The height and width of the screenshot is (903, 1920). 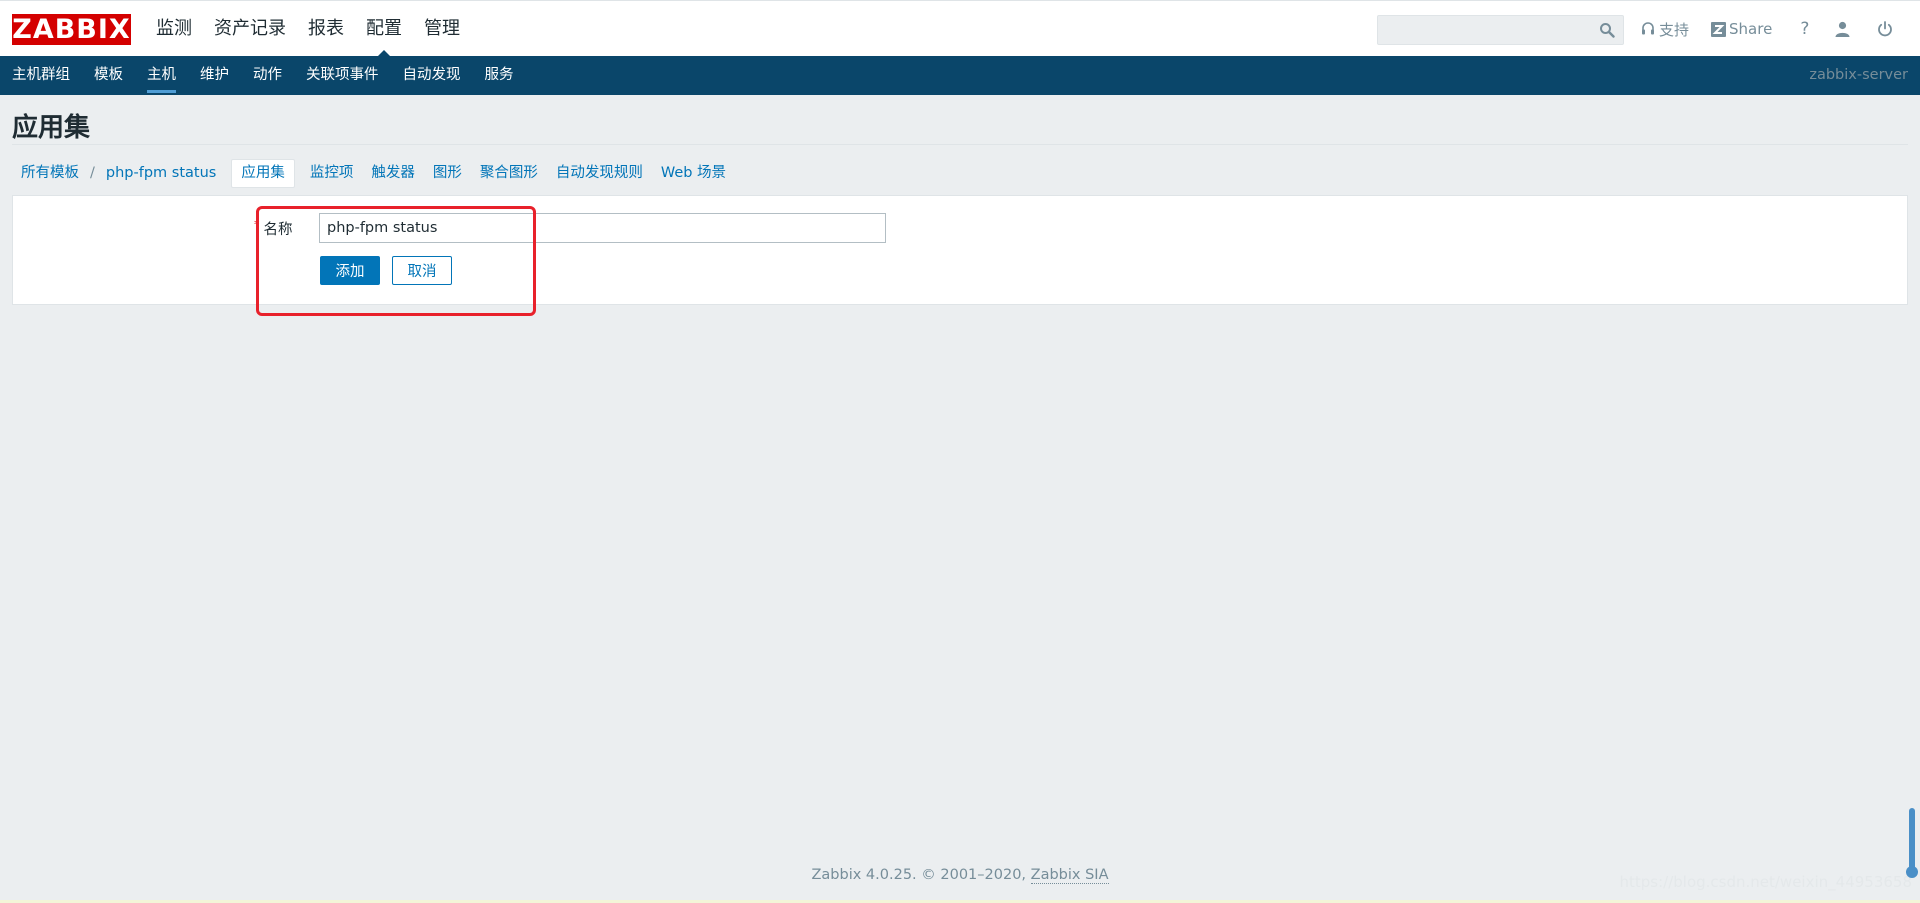 I want to click on top-menu-configuration: 配置, so click(x=384, y=29).